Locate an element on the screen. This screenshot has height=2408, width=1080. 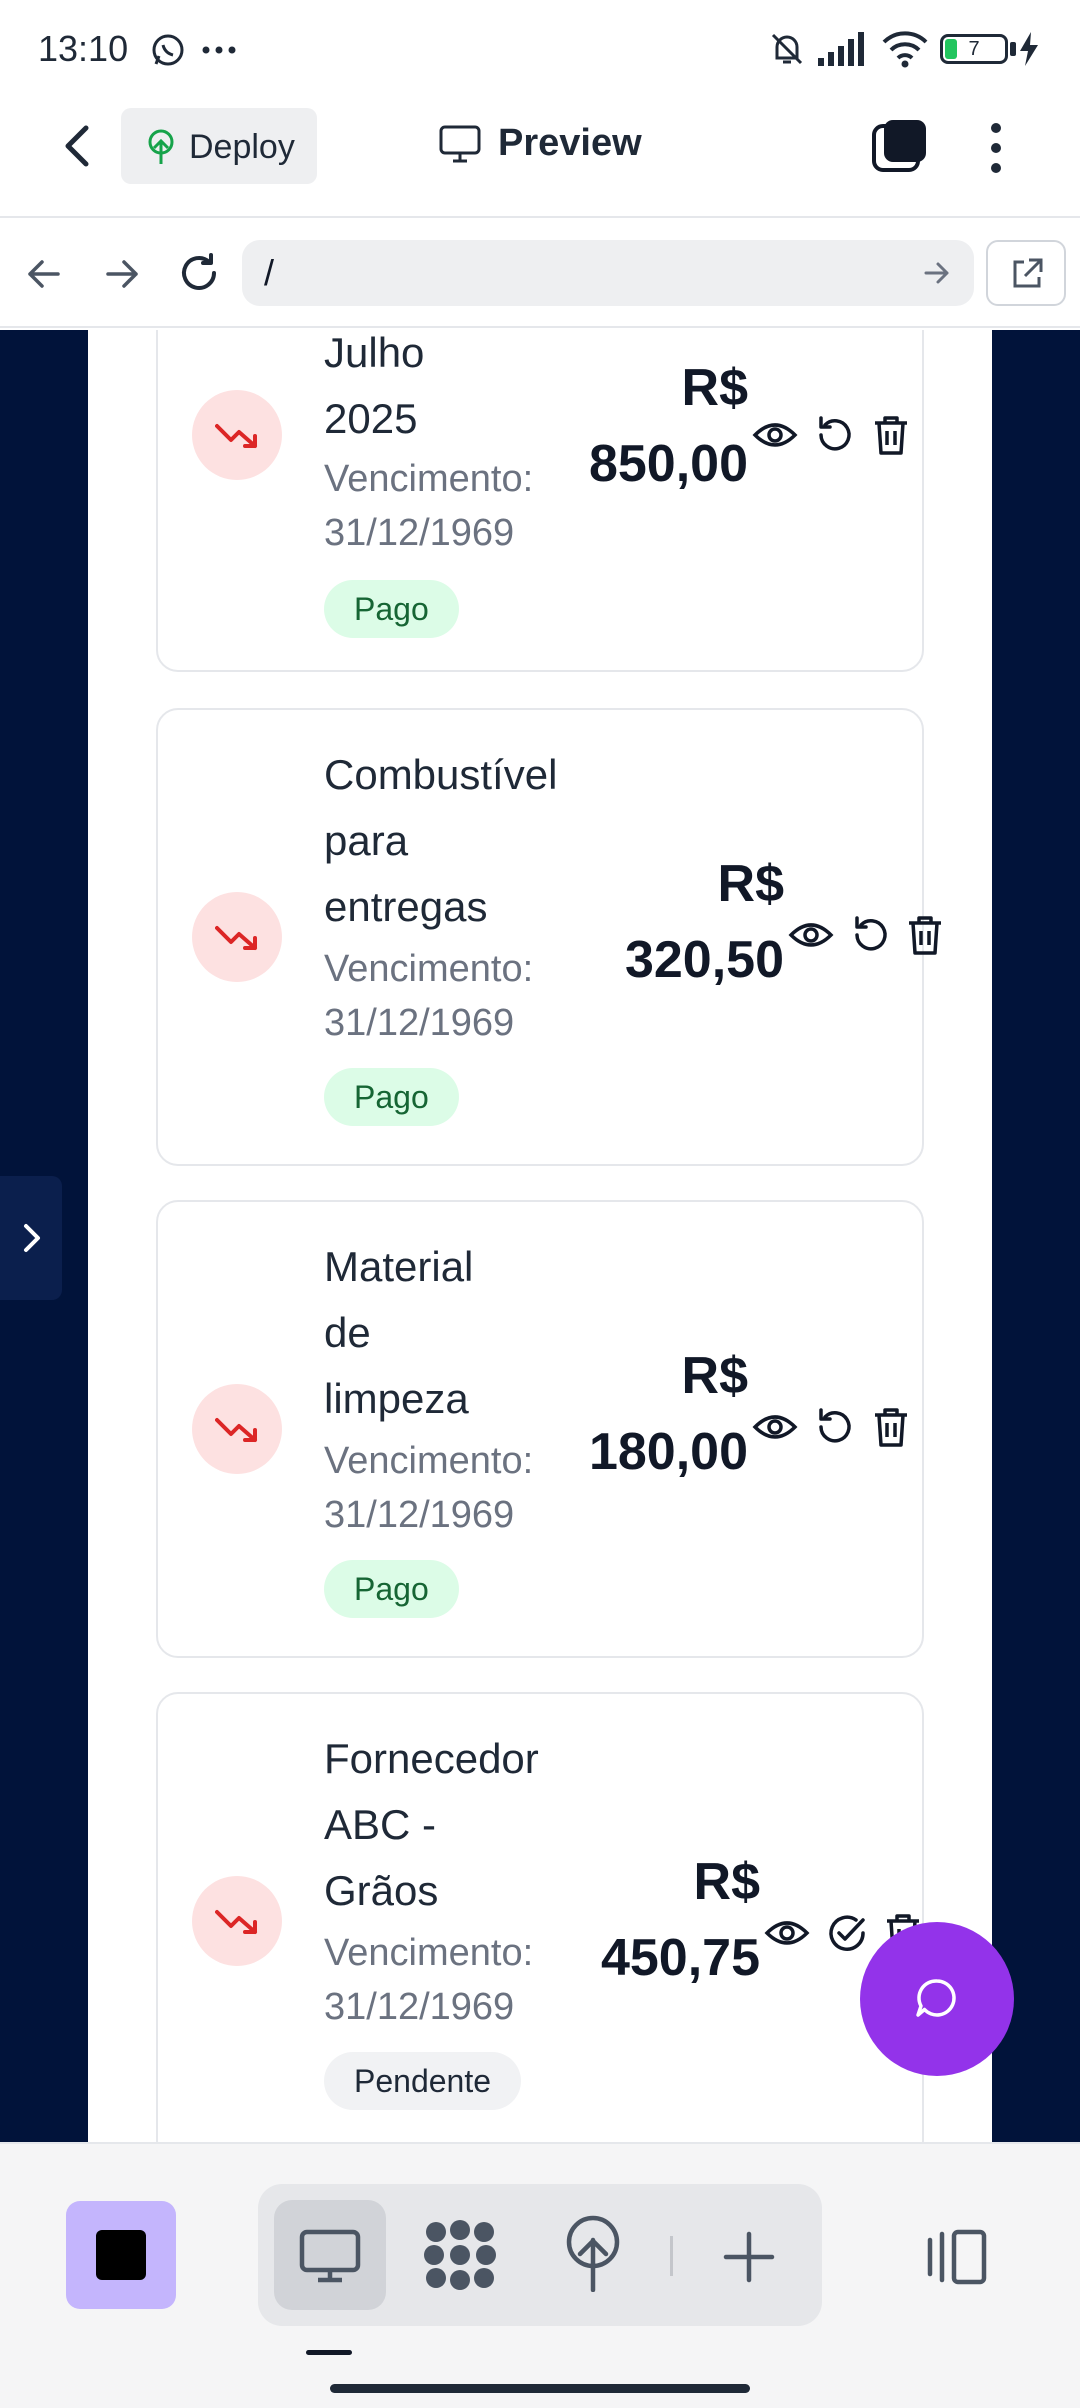
stop-square-icon is located at coordinates (121, 2255).